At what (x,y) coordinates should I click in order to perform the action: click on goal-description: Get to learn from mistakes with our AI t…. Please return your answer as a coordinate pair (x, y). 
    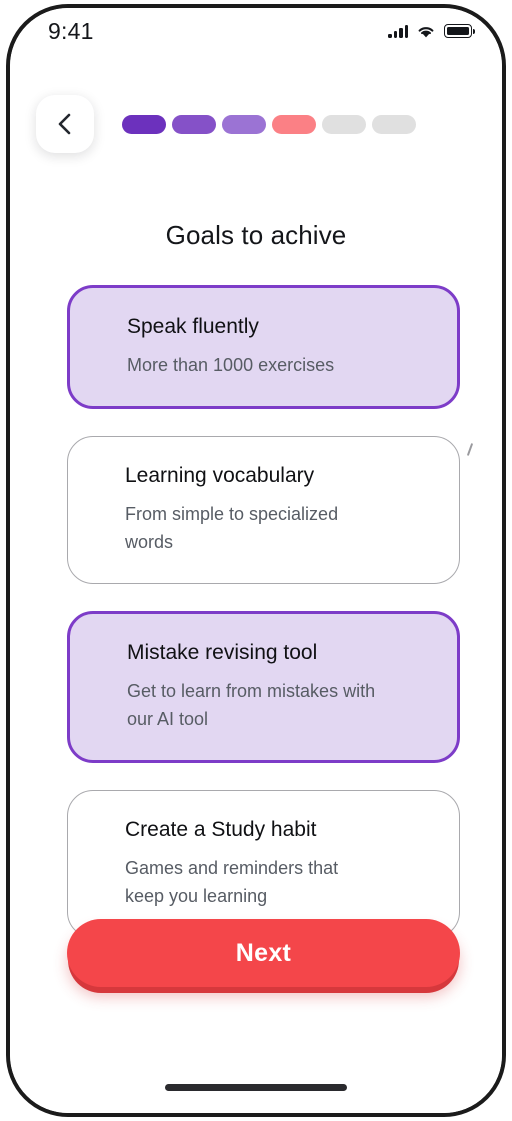
    Looking at the image, I should click on (251, 705).